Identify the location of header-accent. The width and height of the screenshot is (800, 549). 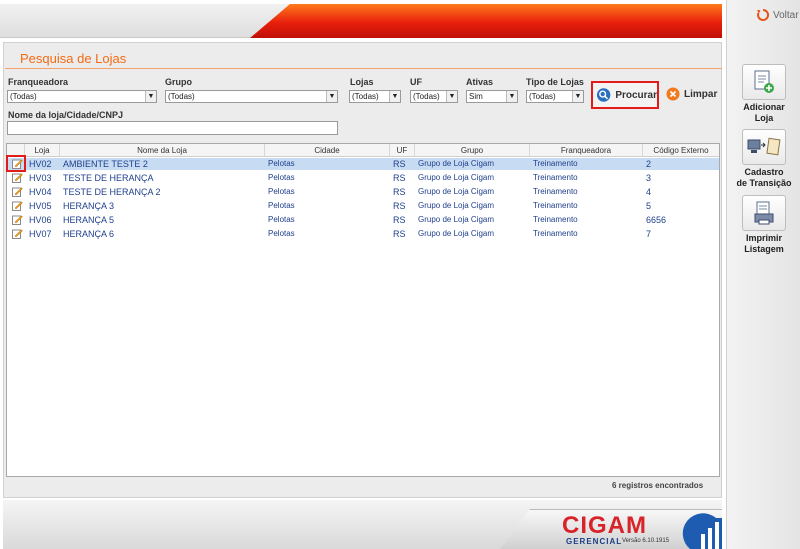
(486, 21).